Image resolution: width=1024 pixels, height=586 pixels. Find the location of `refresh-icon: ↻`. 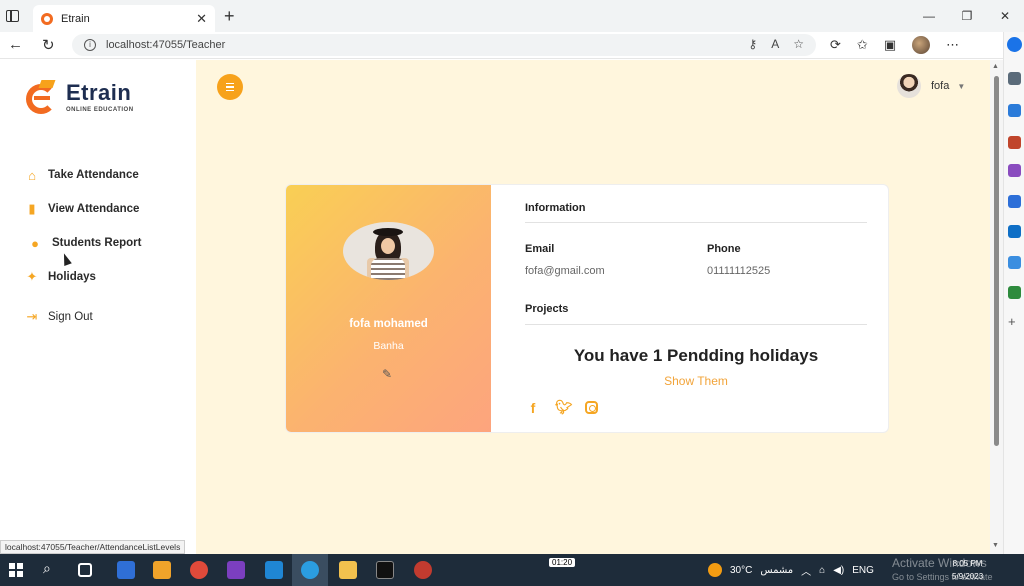

refresh-icon: ↻ is located at coordinates (48, 45).